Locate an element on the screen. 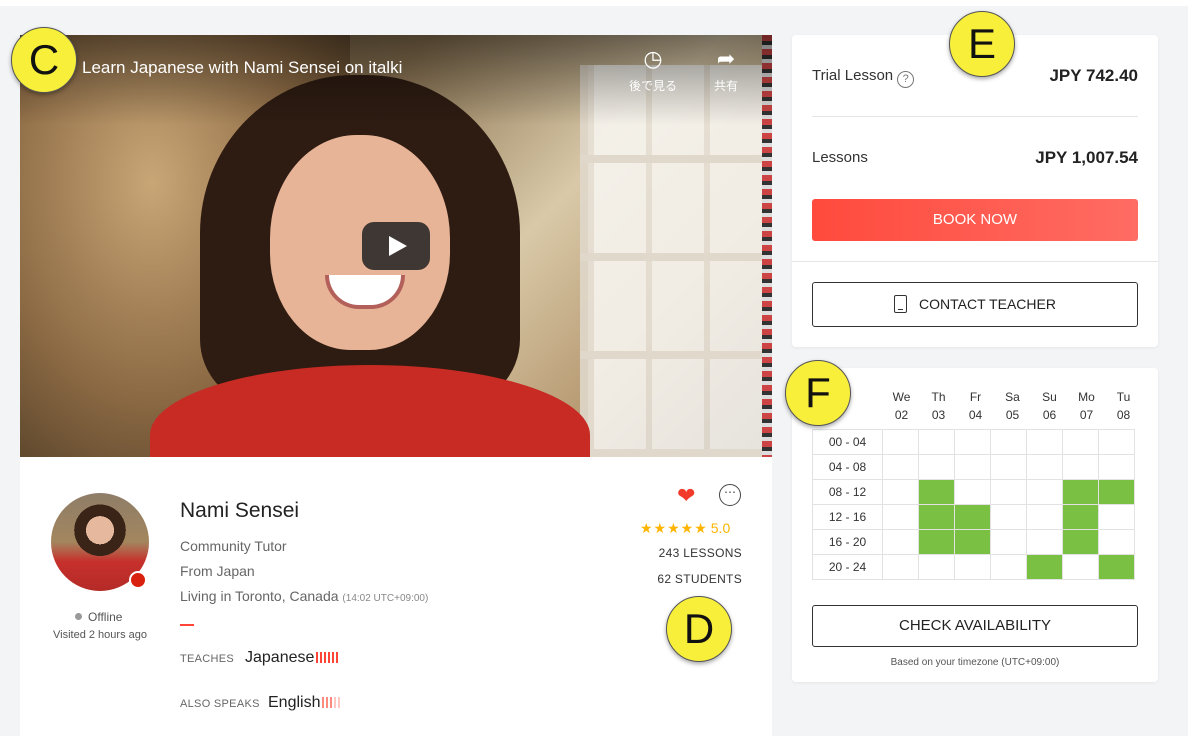 The width and height of the screenshot is (1188, 736). day-header: Sa 05 is located at coordinates (1012, 406).